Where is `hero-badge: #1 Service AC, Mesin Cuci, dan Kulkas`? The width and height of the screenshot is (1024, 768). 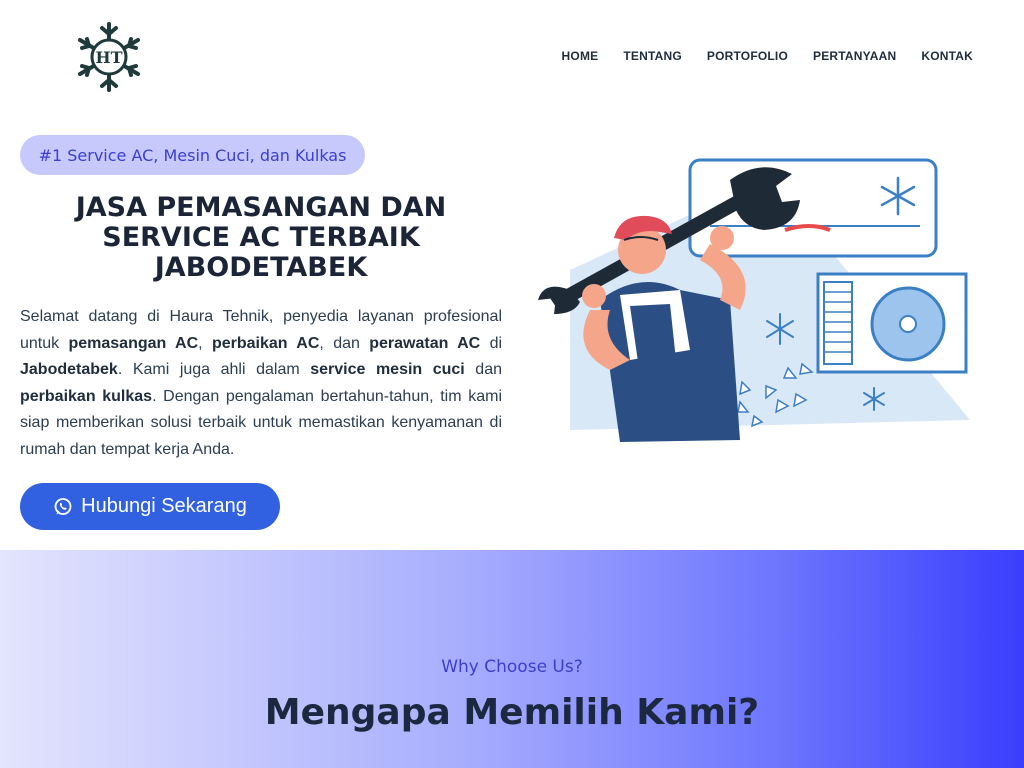 hero-badge: #1 Service AC, Mesin Cuci, dan Kulkas is located at coordinates (192, 155).